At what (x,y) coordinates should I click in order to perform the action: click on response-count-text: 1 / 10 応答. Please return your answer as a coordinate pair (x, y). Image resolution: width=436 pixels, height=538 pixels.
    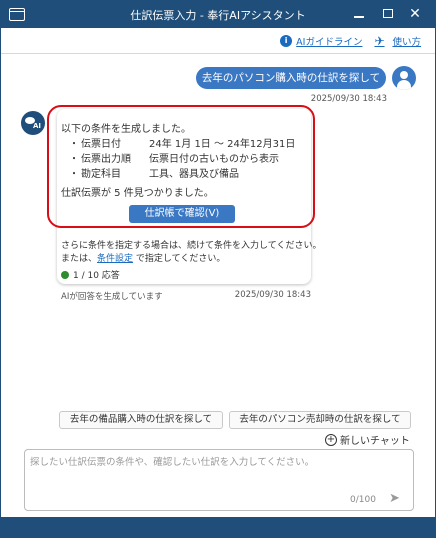
    Looking at the image, I should click on (96, 276).